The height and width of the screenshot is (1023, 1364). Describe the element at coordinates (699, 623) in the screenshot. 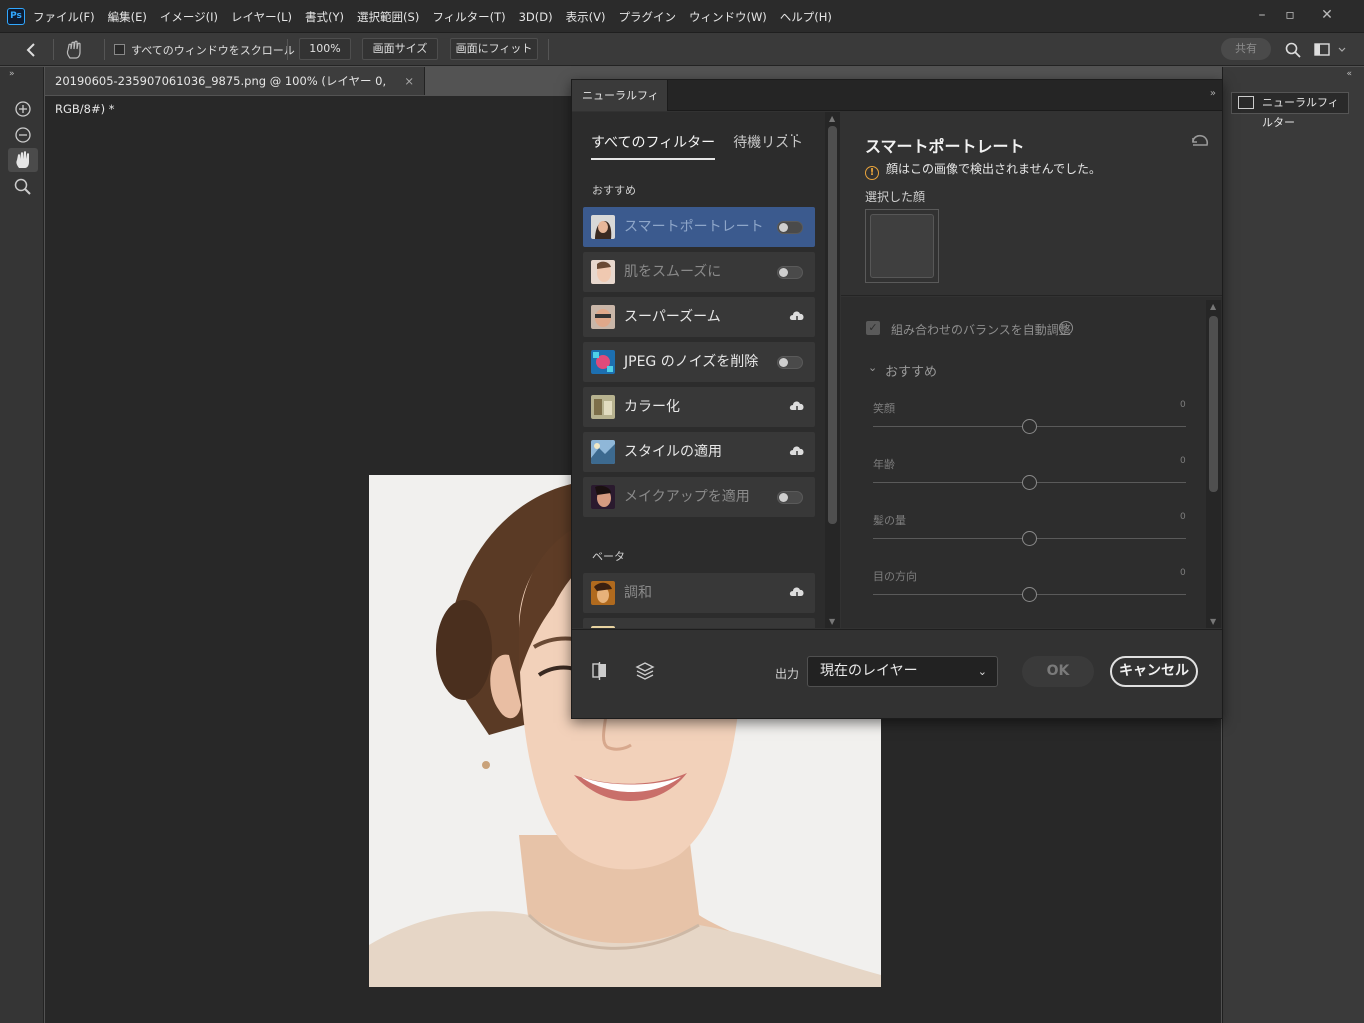

I see `filter-item-partial` at that location.